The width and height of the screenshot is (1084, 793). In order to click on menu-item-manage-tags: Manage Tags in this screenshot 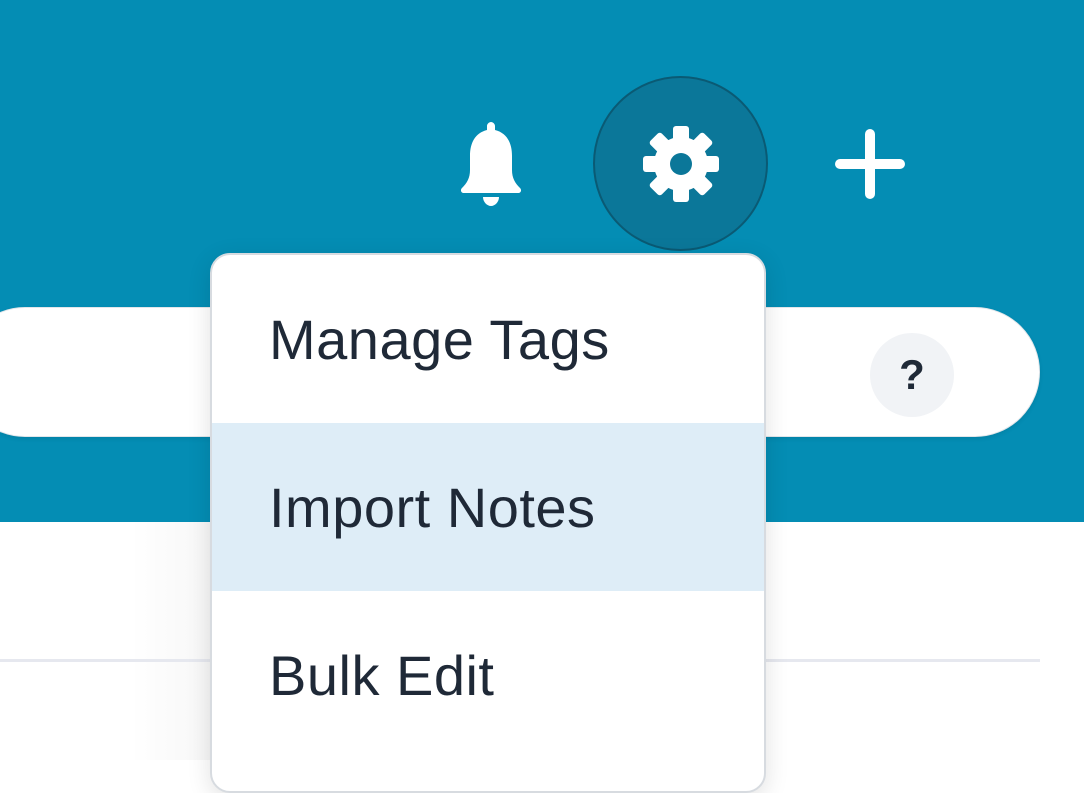, I will do `click(488, 339)`.